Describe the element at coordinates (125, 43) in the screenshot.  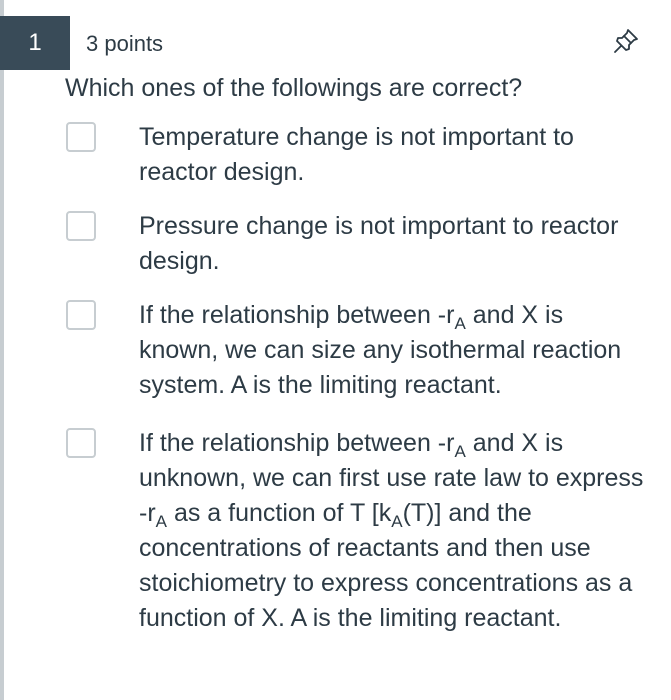
I see `points-label: 3 points` at that location.